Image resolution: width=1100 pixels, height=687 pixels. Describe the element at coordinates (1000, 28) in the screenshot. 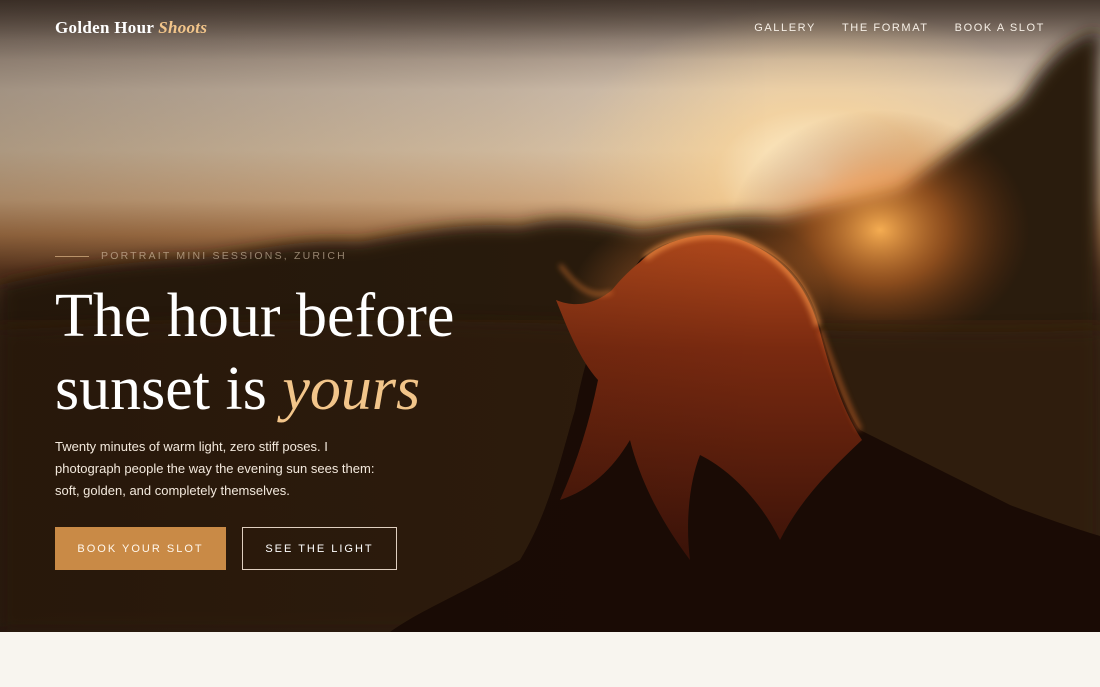

I see `nav-link-book-a-slot: BOOK A SLOT` at that location.